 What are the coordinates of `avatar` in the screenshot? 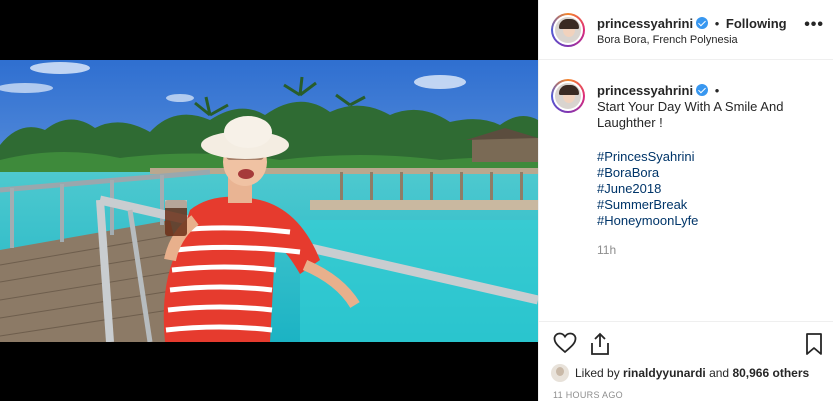 It's located at (568, 30).